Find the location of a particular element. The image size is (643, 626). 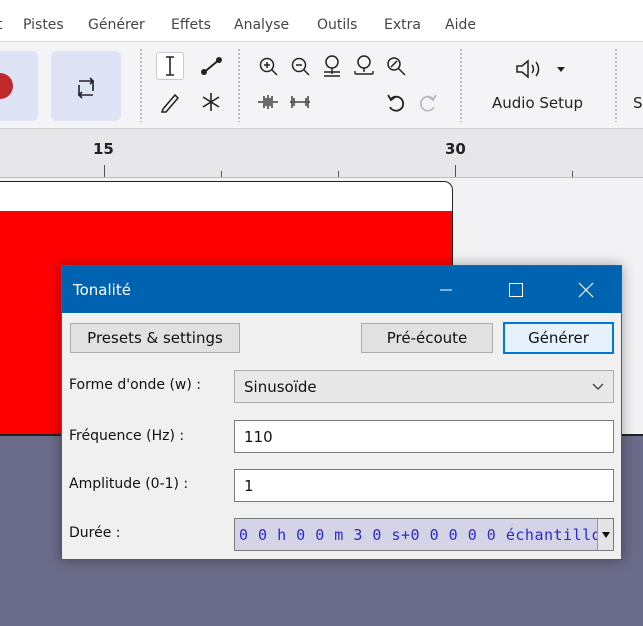

minimize-button is located at coordinates (446, 289).